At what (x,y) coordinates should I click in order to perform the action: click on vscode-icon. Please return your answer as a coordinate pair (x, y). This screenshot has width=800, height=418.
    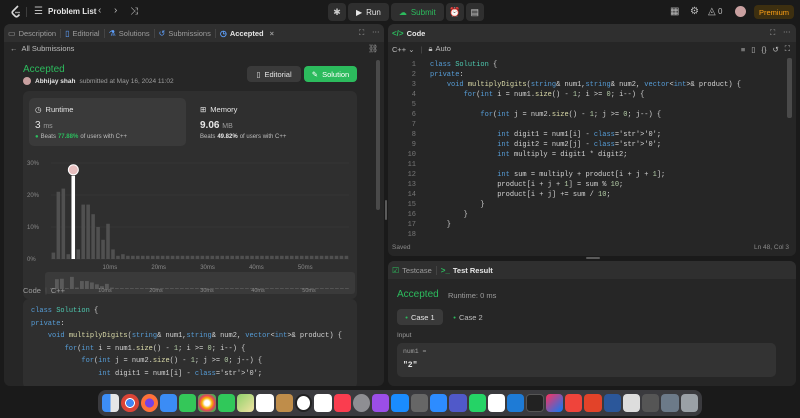
    Looking at the image, I should click on (516, 403).